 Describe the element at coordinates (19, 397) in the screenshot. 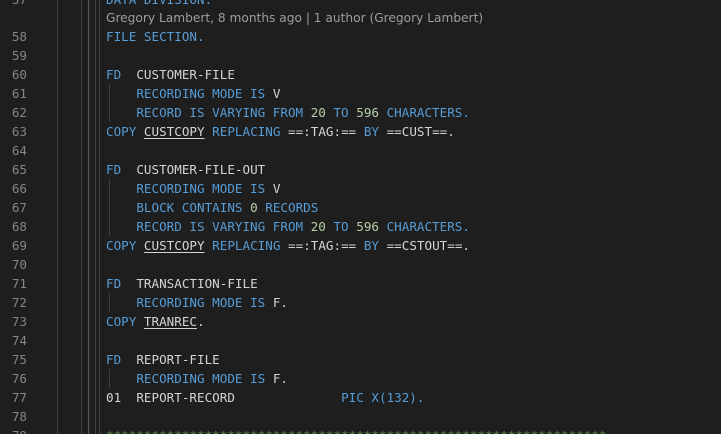

I see `line-number: 77` at that location.